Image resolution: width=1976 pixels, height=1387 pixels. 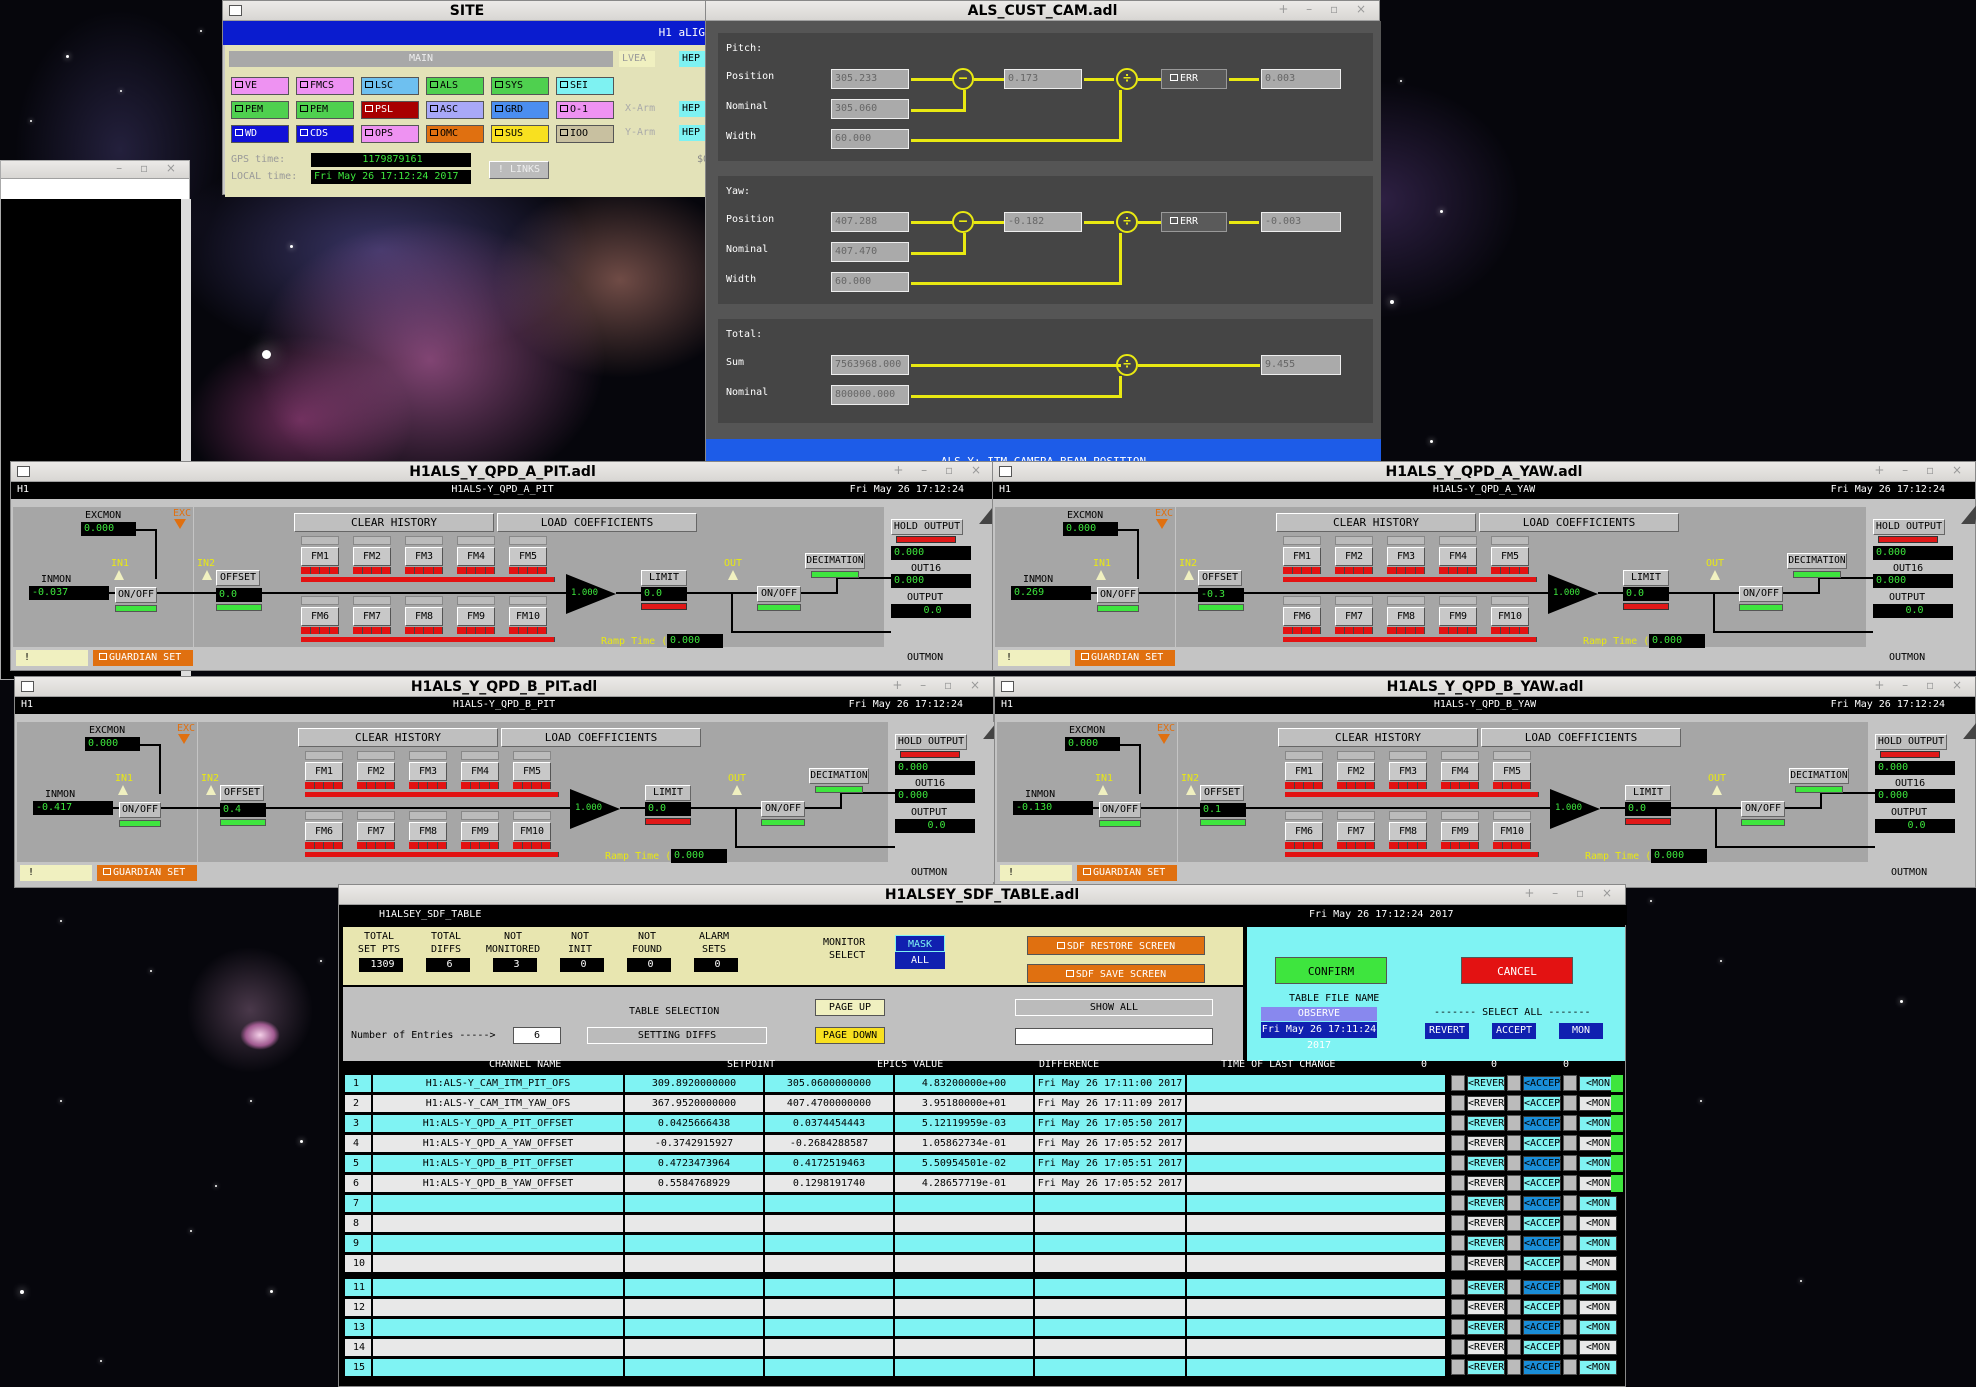 What do you see at coordinates (1116, 945) in the screenshot?
I see `sdf-restore-button: SDF RESTORE SCREEN` at bounding box center [1116, 945].